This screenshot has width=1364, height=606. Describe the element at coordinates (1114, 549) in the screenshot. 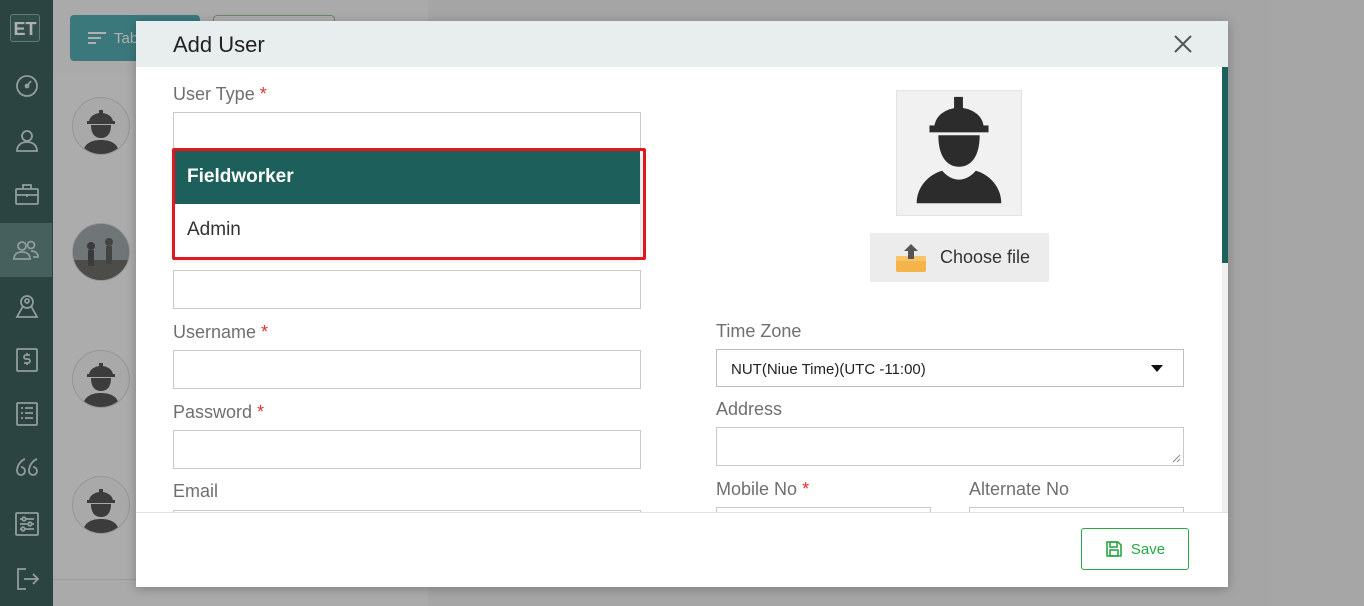

I see `save-floppy-icon` at that location.